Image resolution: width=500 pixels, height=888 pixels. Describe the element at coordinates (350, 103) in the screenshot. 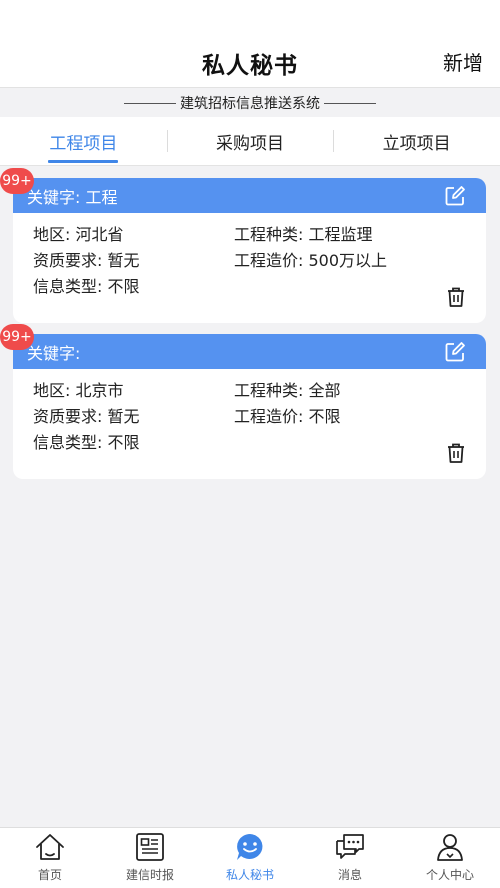

I see `divider-line-right` at that location.